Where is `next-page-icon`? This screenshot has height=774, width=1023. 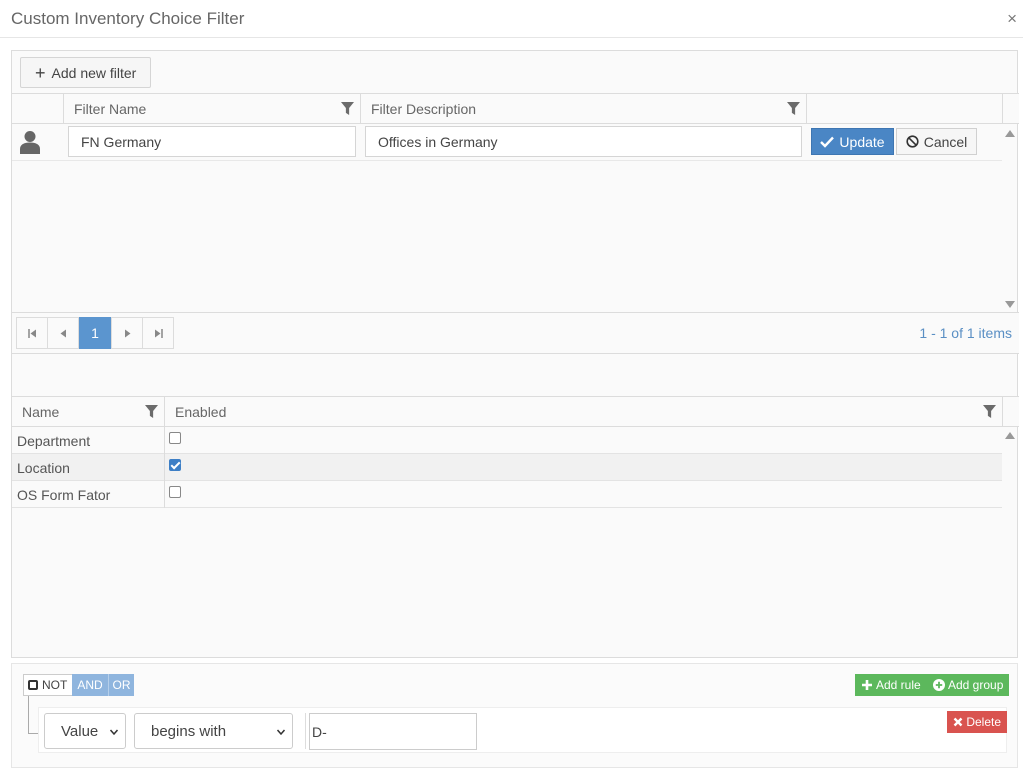 next-page-icon is located at coordinates (127, 333).